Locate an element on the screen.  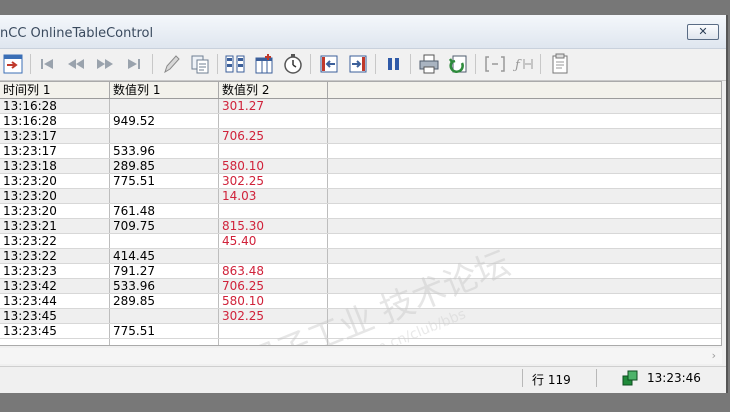
horizontal-scrollbar: › is located at coordinates (361, 356).